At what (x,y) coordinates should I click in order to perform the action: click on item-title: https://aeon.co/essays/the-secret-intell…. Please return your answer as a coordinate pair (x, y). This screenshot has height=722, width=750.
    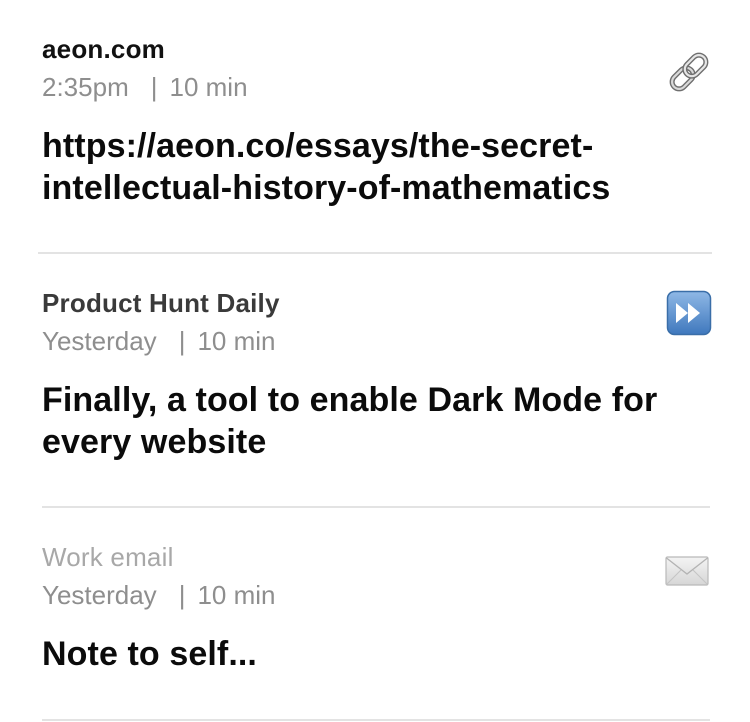
    Looking at the image, I should click on (326, 167).